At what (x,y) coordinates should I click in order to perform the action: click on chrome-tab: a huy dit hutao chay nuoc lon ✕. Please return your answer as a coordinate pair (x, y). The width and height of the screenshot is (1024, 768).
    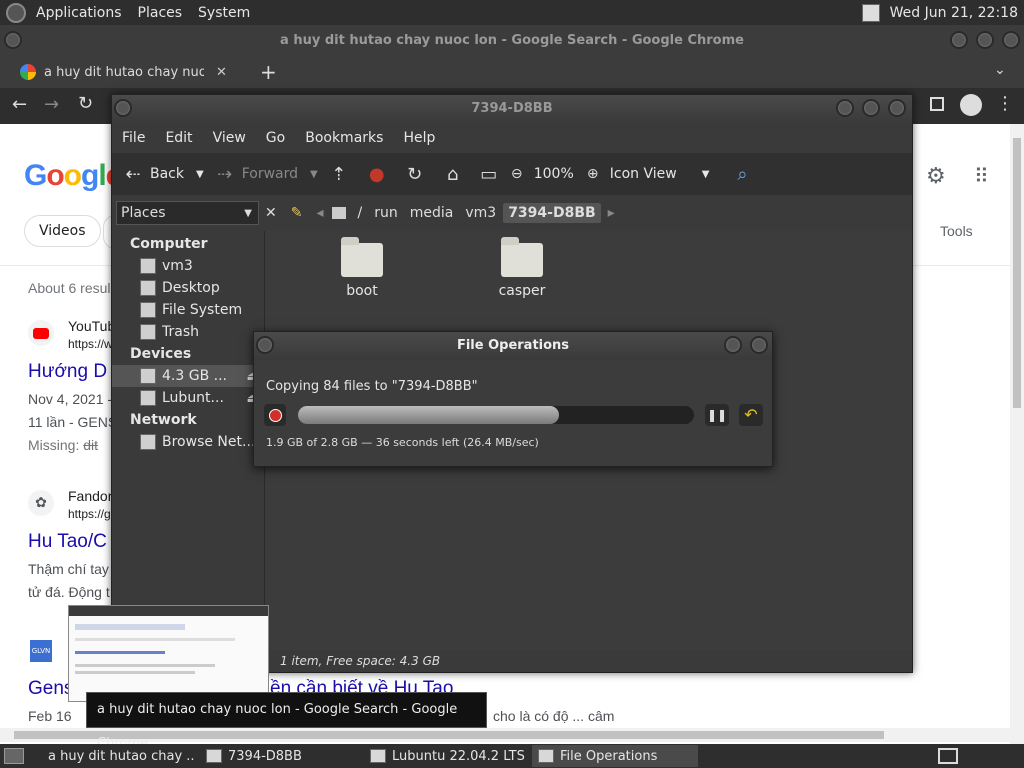
    Looking at the image, I should click on (128, 72).